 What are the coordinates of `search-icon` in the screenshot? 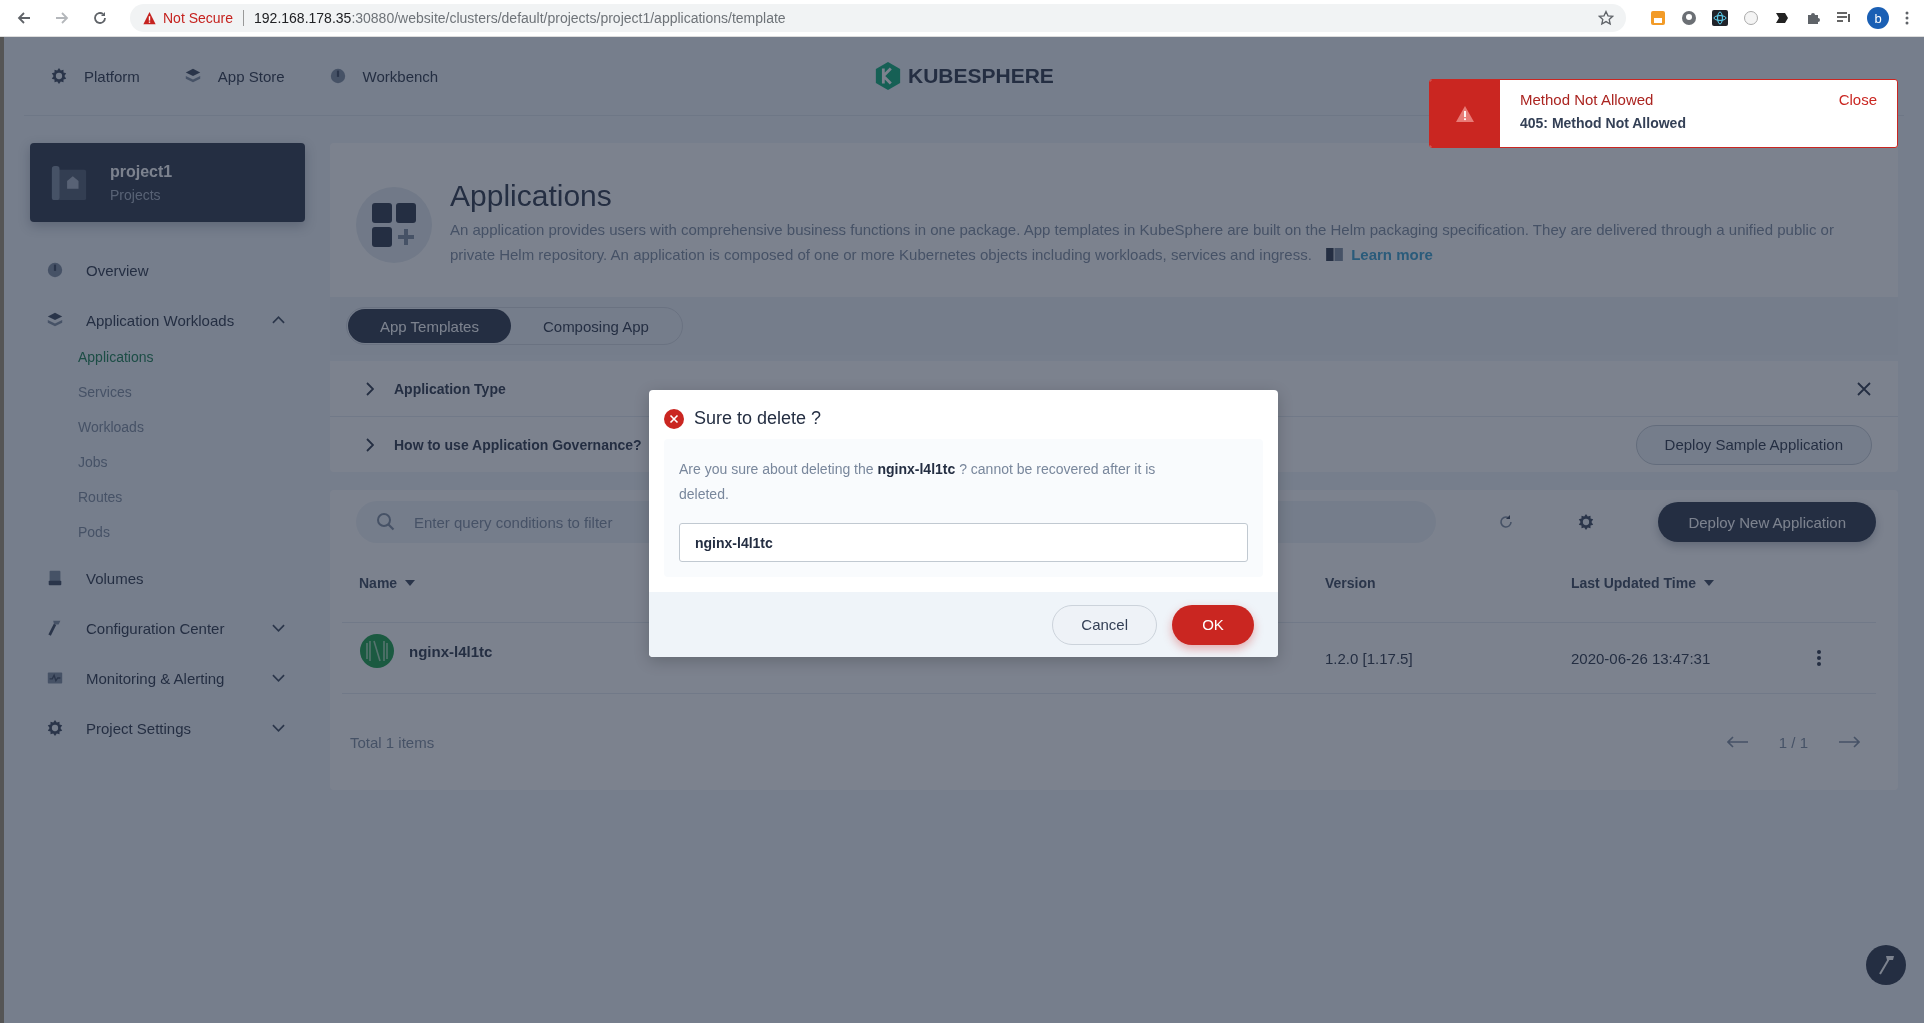 It's located at (386, 522).